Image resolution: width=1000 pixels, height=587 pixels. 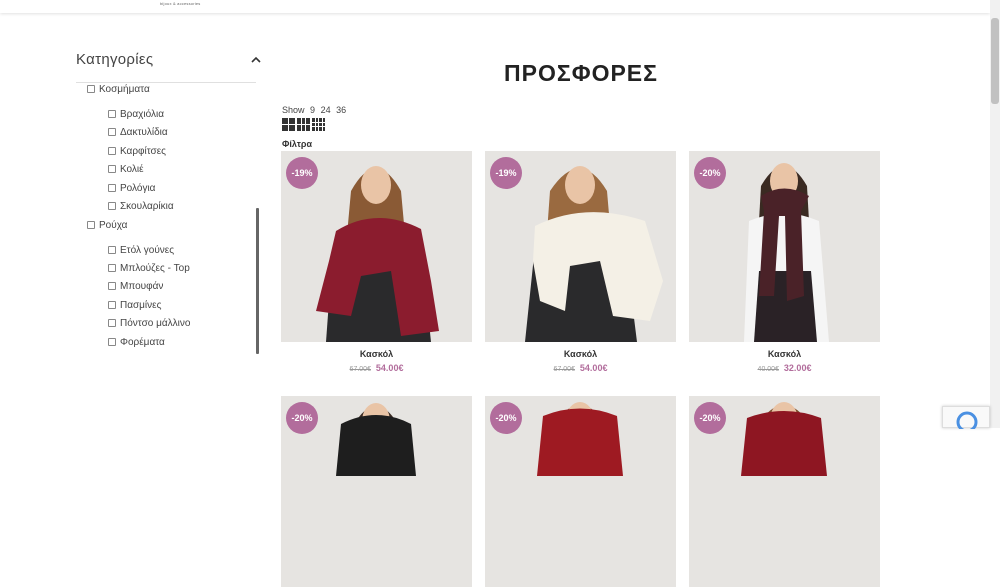 I want to click on category-item: Δακτυλίδια, so click(x=138, y=132).